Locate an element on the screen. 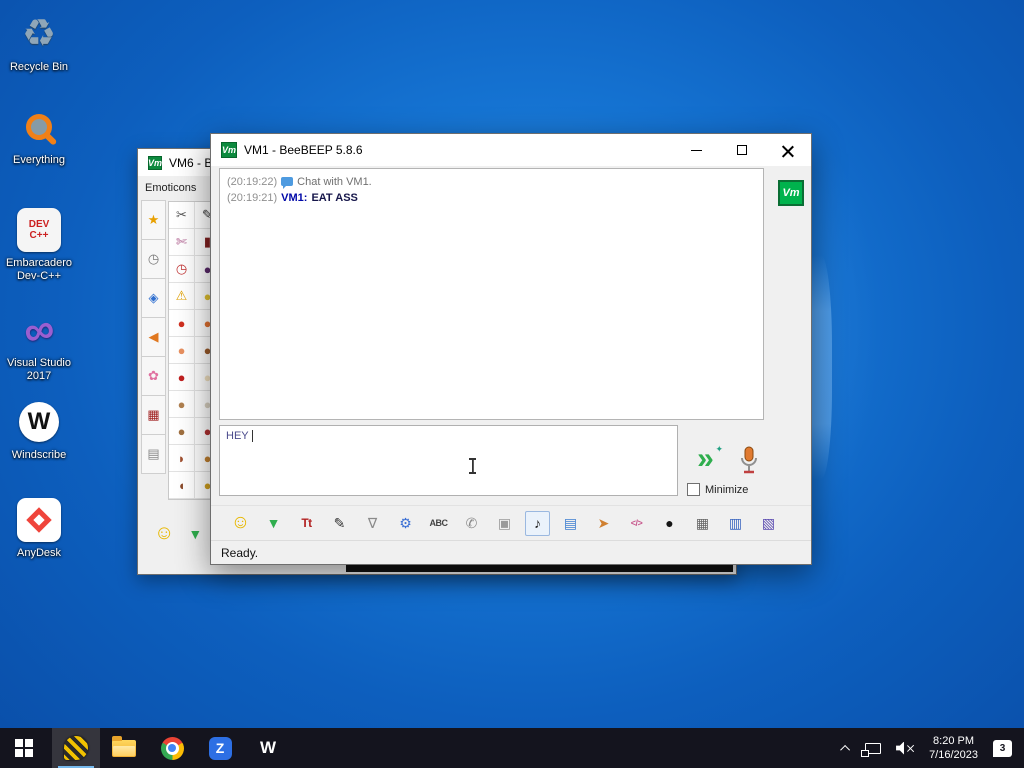  address-book-button: ▧ is located at coordinates (768, 523).